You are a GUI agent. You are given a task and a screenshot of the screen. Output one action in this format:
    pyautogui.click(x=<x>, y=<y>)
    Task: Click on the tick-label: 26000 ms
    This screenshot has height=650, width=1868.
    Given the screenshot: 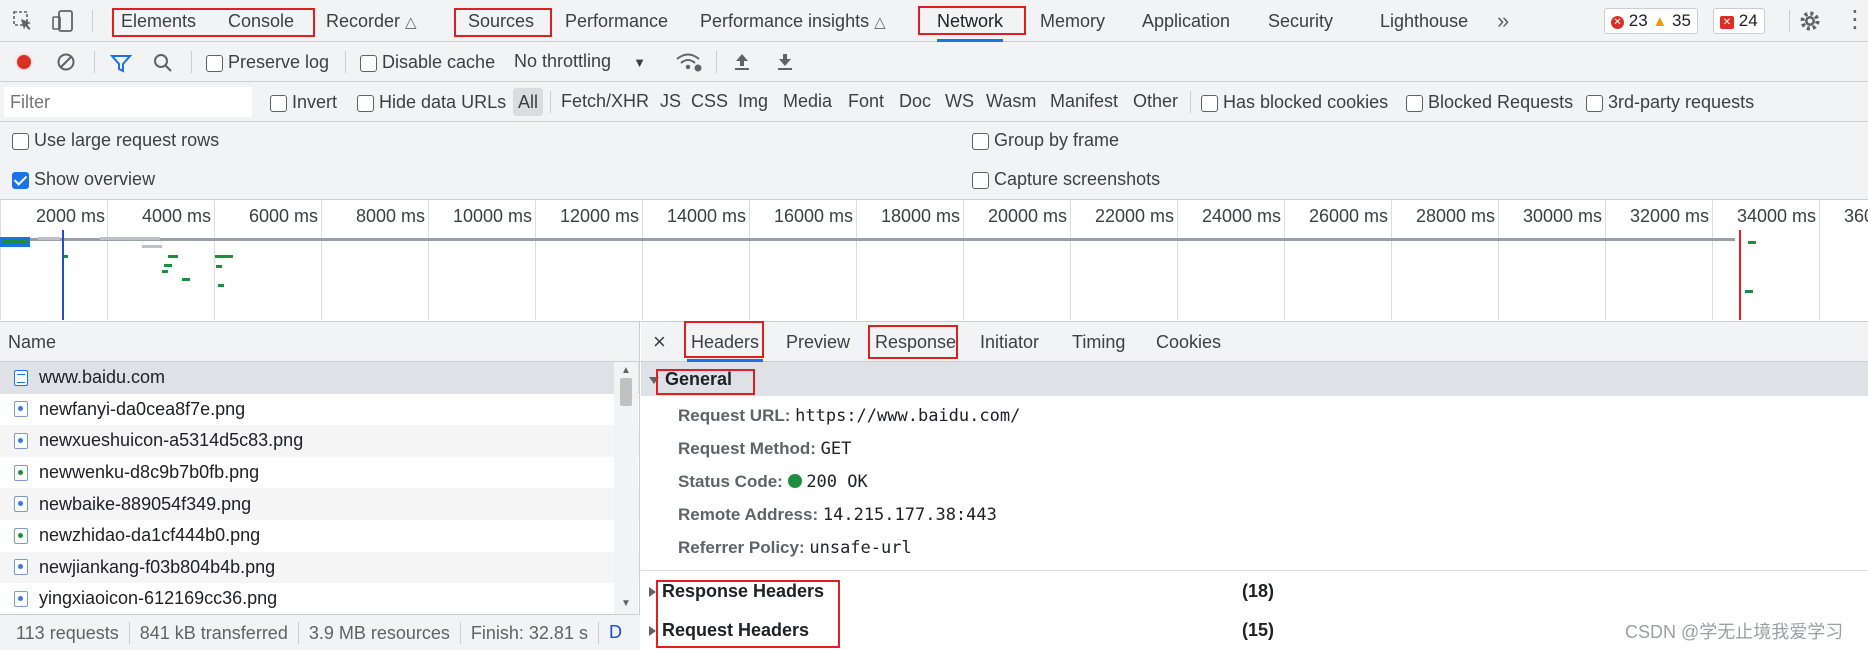 What is the action you would take?
    pyautogui.click(x=1349, y=216)
    